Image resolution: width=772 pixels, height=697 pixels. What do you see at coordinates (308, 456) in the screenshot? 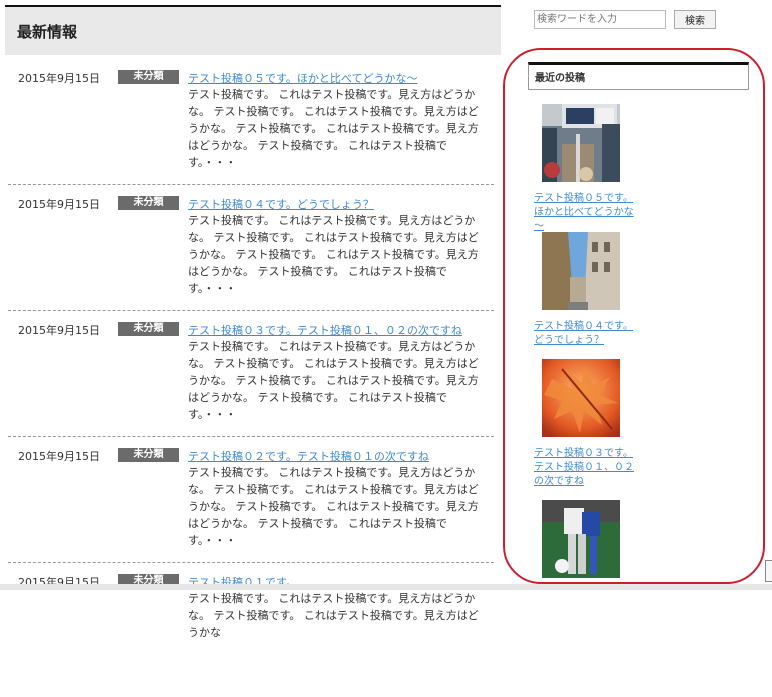
I see `post-title-link: テスト投稿０２です。テスト投稿０１の次ですね` at bounding box center [308, 456].